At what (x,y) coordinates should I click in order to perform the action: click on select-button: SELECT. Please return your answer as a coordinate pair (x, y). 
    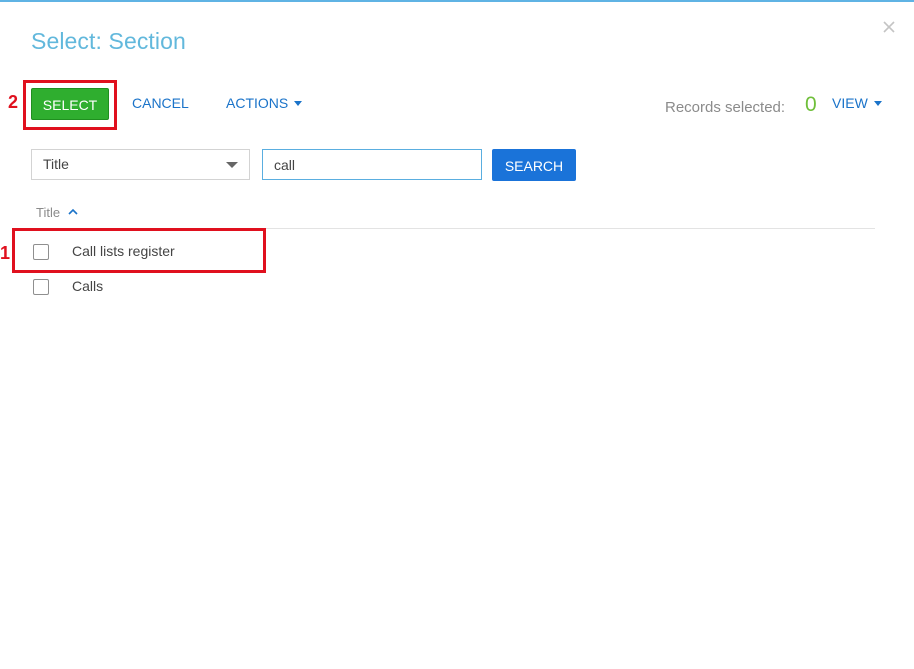
    Looking at the image, I should click on (70, 104).